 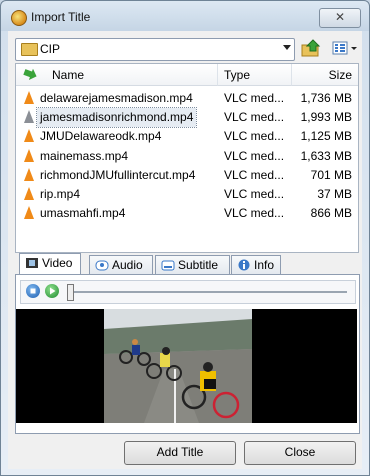 What do you see at coordinates (340, 18) in the screenshot?
I see `window-close-button: ✕` at bounding box center [340, 18].